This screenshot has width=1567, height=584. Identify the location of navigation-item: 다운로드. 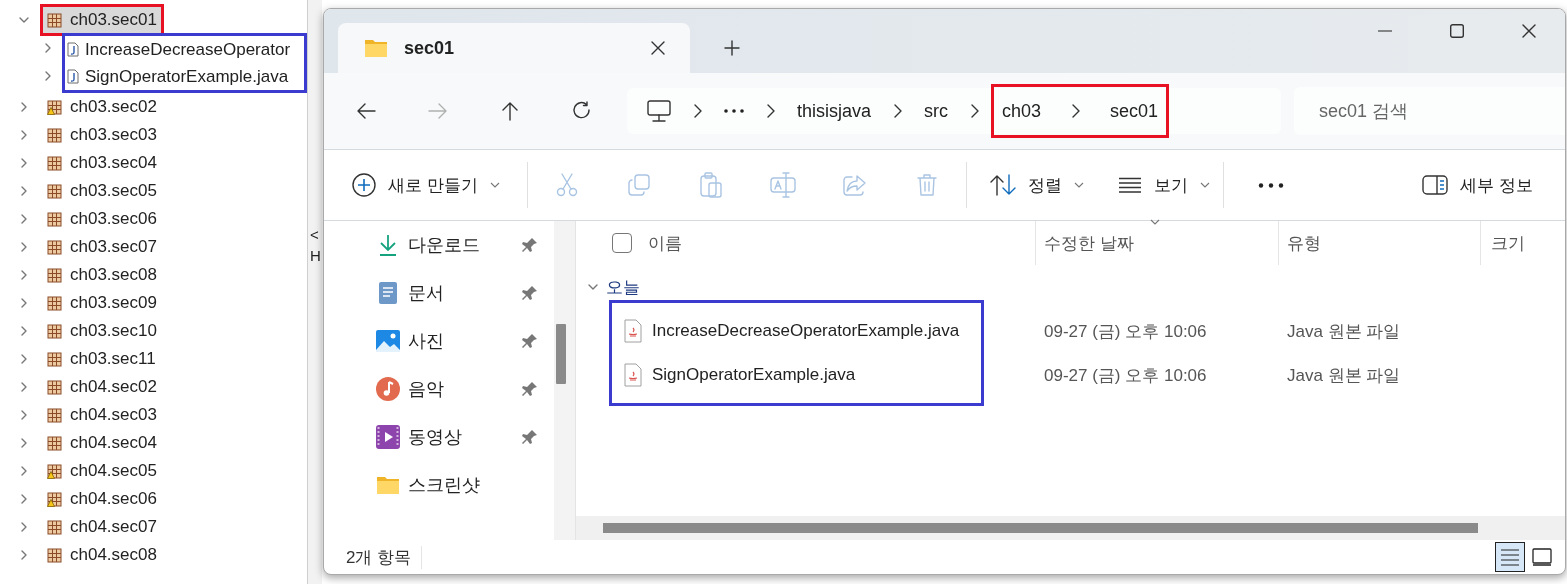
(439, 245).